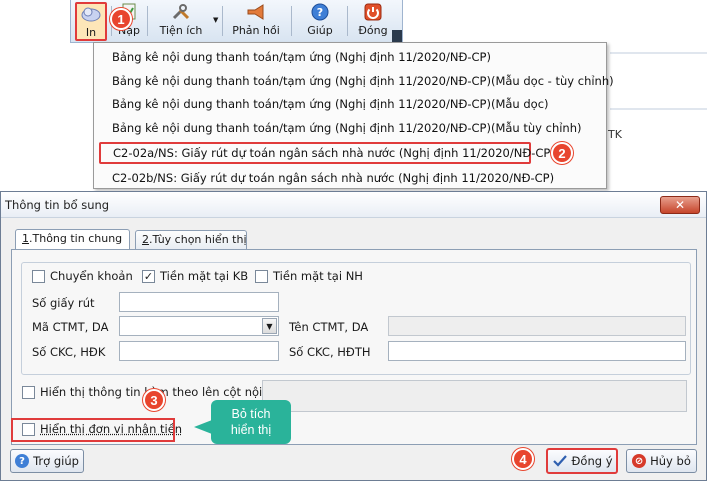  Describe the element at coordinates (680, 205) in the screenshot. I see `close-icon: ✕` at that location.